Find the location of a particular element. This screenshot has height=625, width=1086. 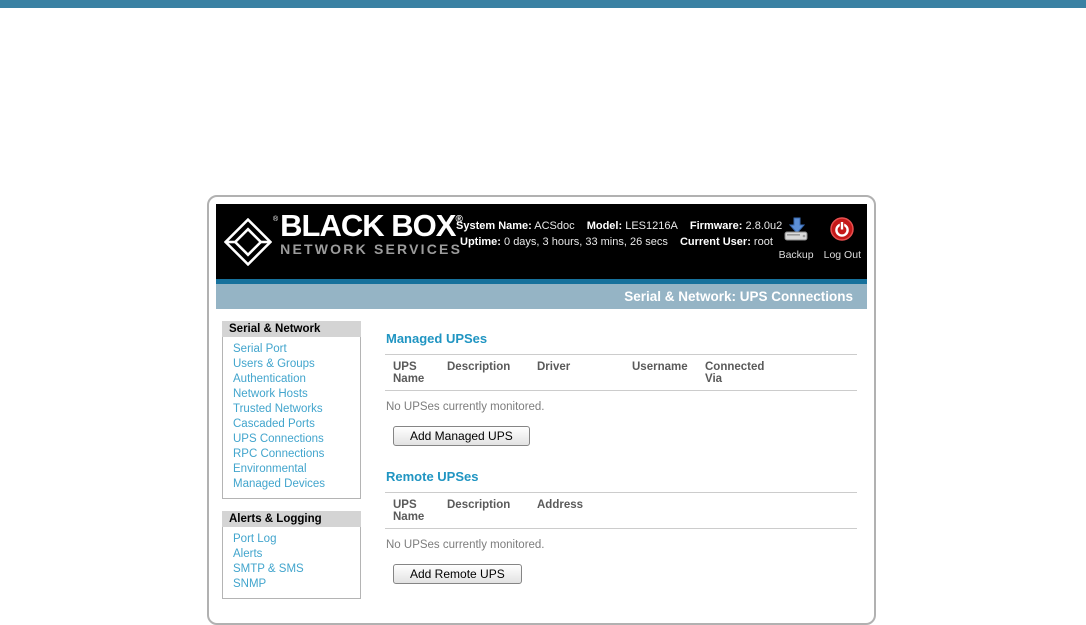

backup-button: Backup is located at coordinates (796, 239).